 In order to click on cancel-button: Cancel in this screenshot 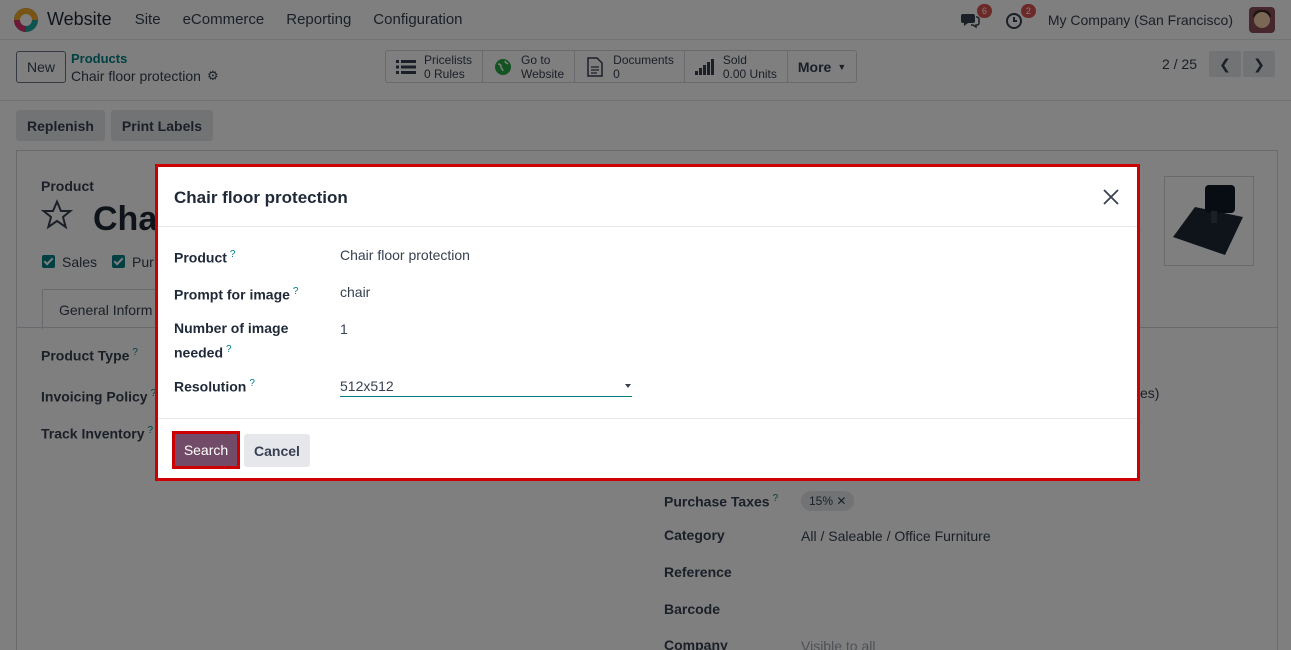, I will do `click(277, 450)`.